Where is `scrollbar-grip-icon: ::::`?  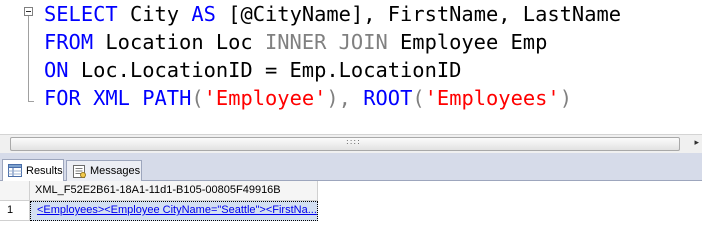
scrollbar-grip-icon: :::: is located at coordinates (353, 141).